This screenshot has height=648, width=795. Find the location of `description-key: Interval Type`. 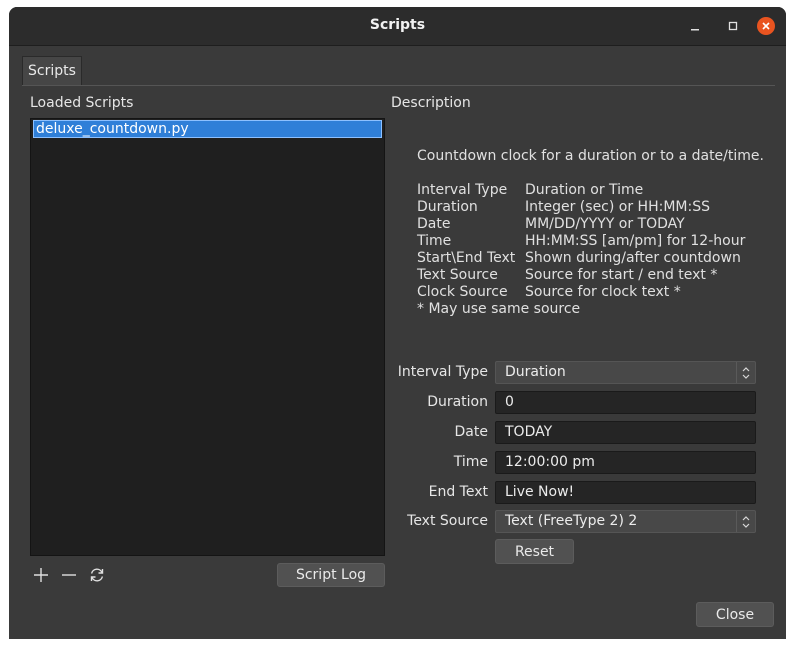

description-key: Interval Type is located at coordinates (462, 190).